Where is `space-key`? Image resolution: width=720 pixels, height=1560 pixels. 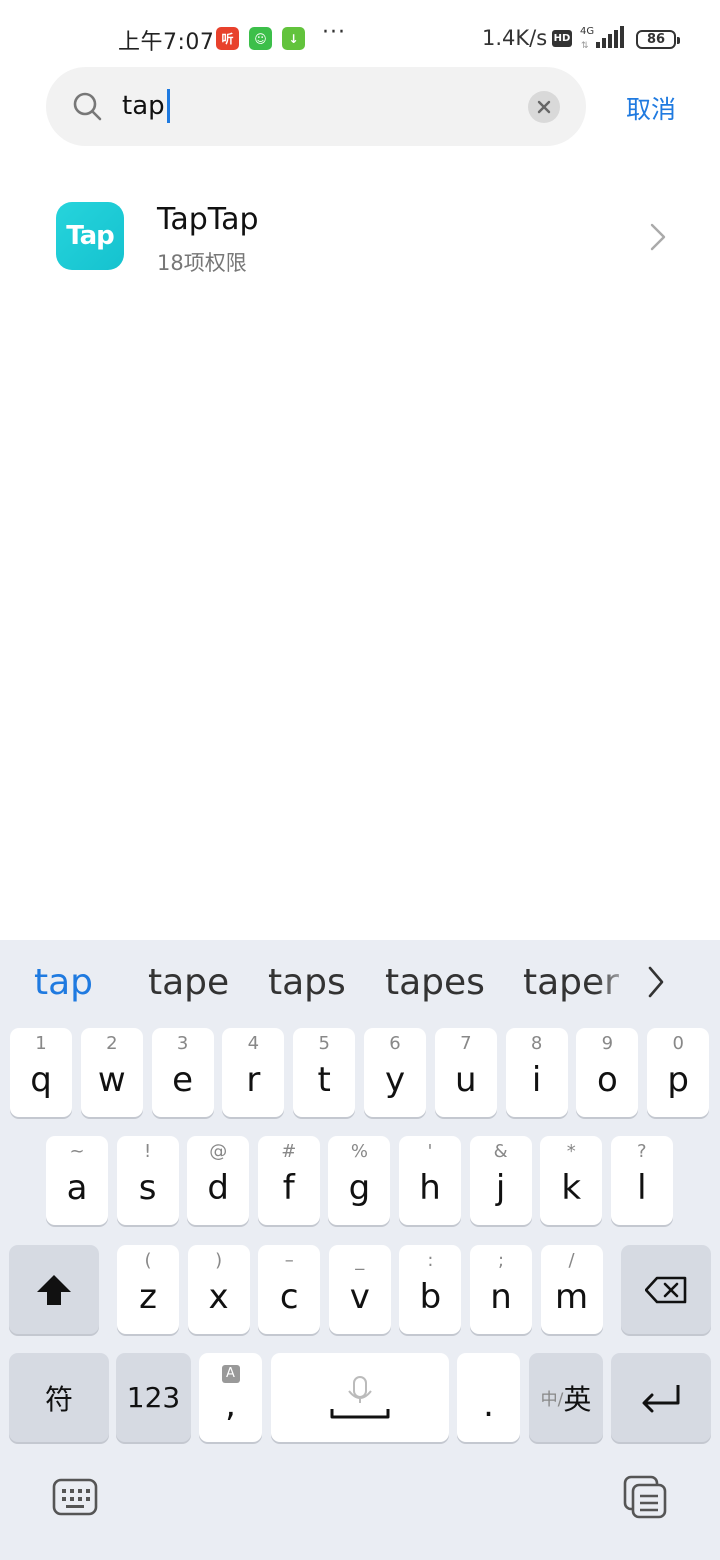 space-key is located at coordinates (360, 1397).